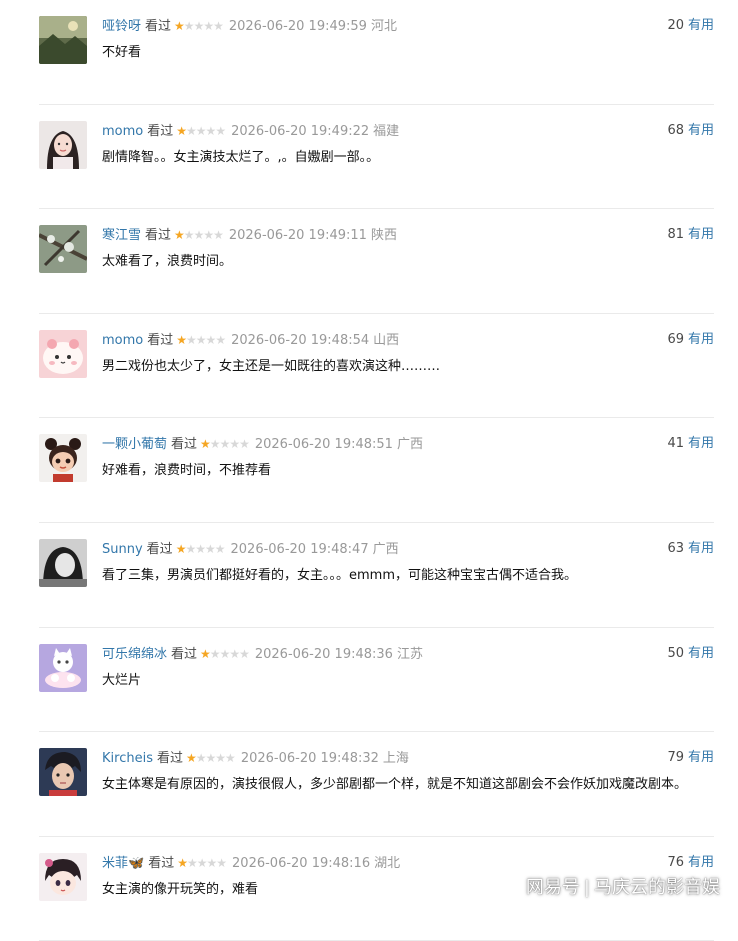 Image resolution: width=738 pixels, height=941 pixels. I want to click on comment-region: 广西, so click(385, 549).